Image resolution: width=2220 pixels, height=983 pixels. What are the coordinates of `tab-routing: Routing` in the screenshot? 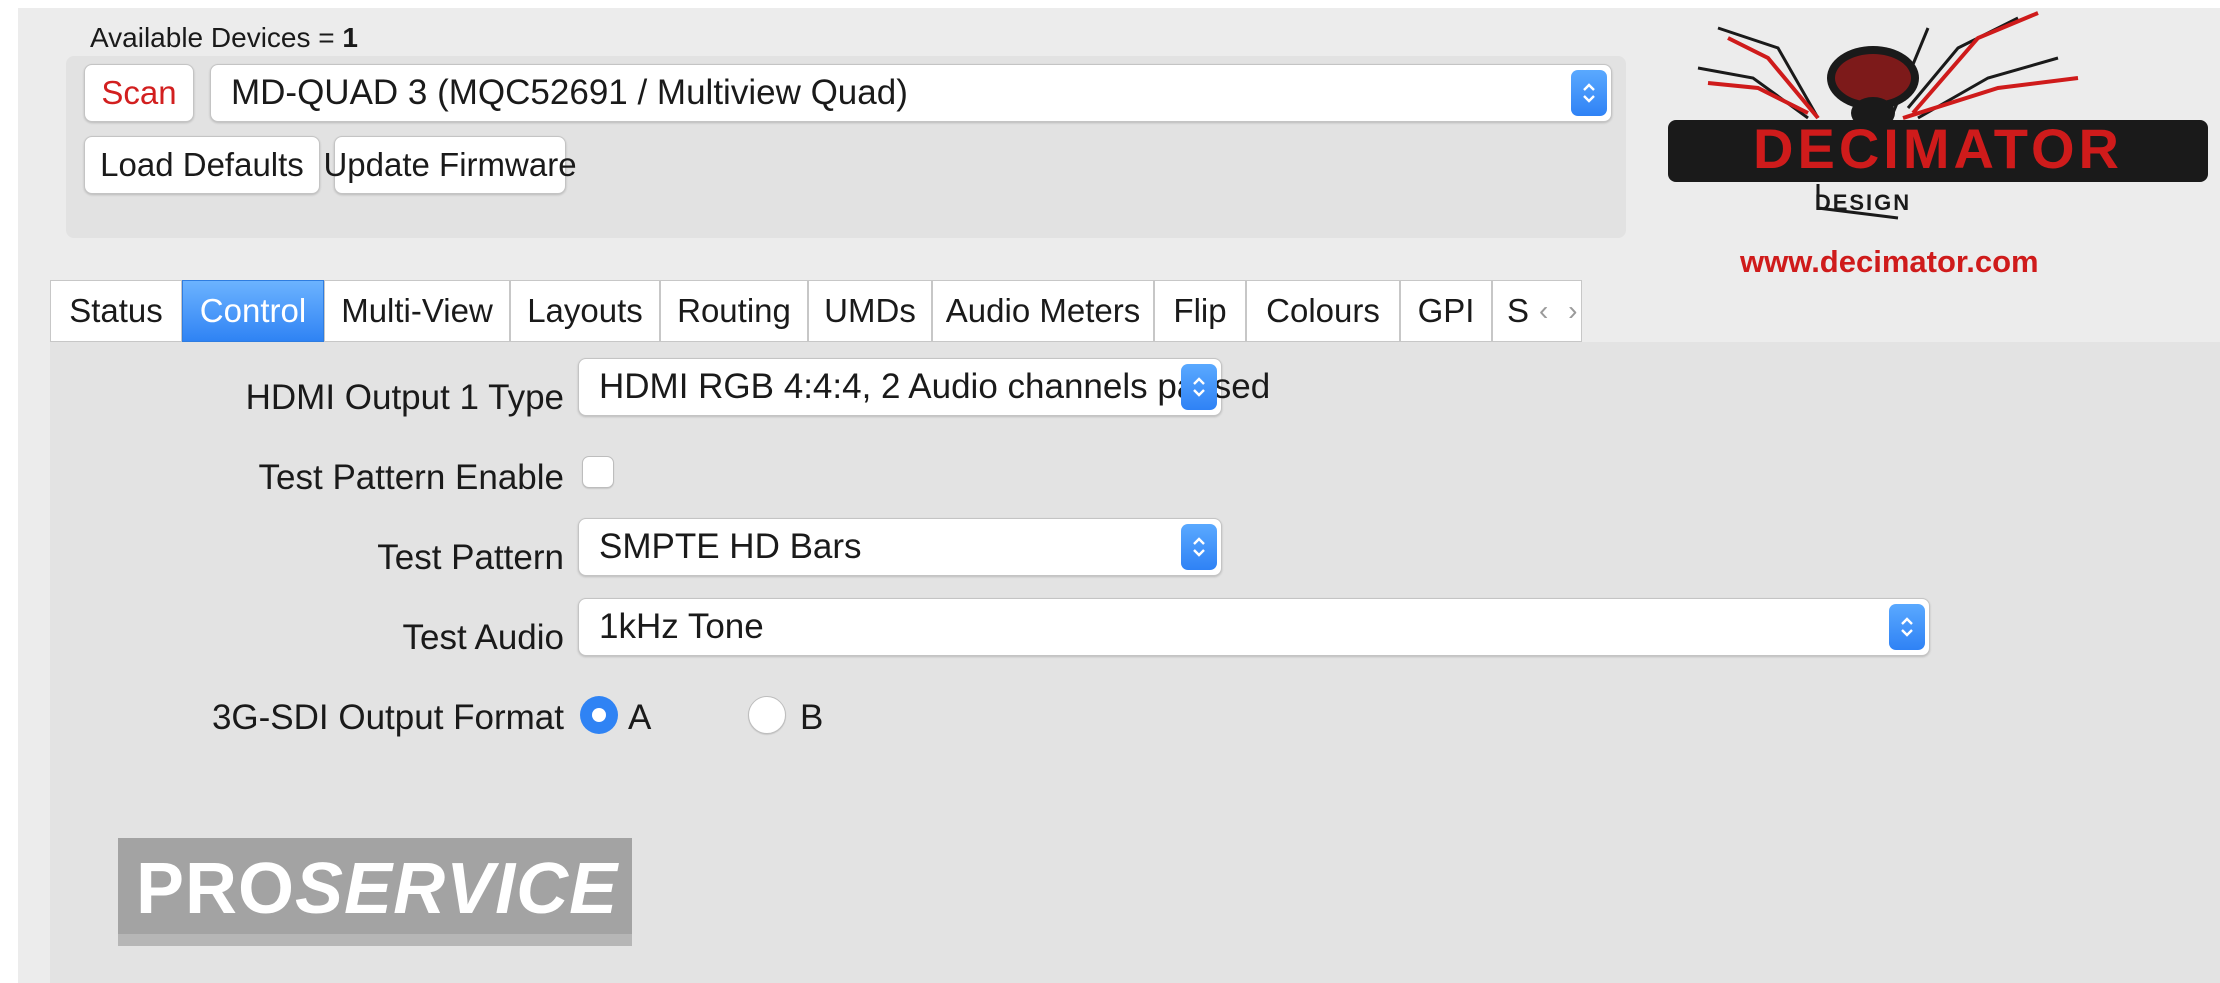 It's located at (734, 311).